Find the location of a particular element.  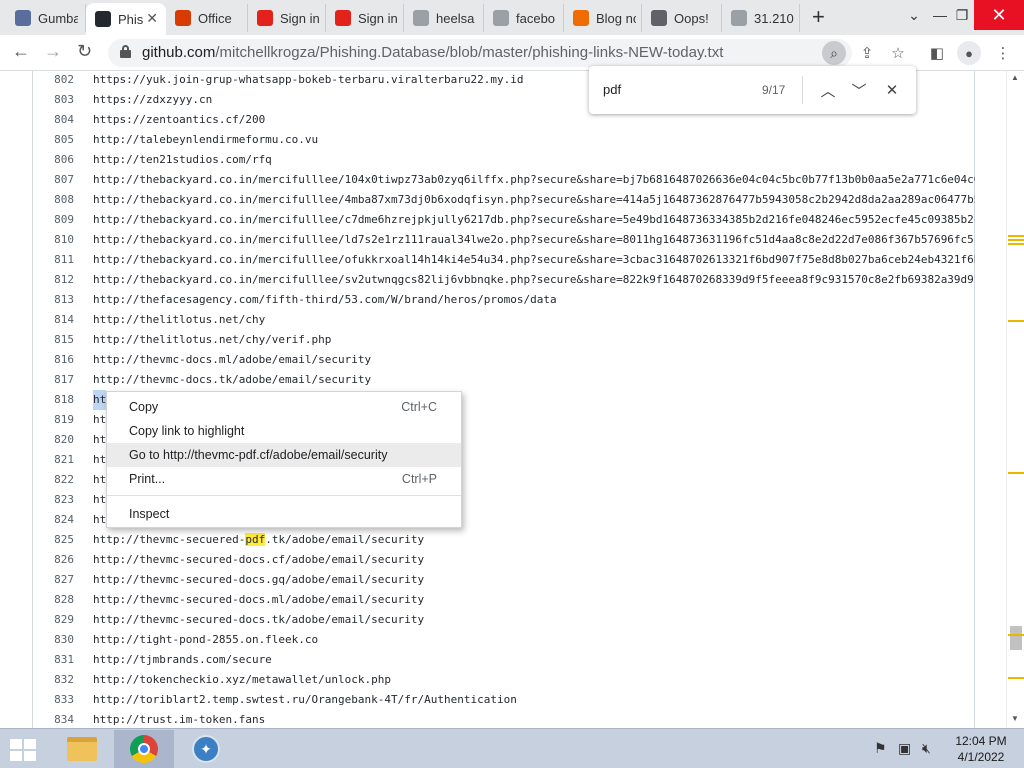

line-number: 833 is located at coordinates (53, 700).